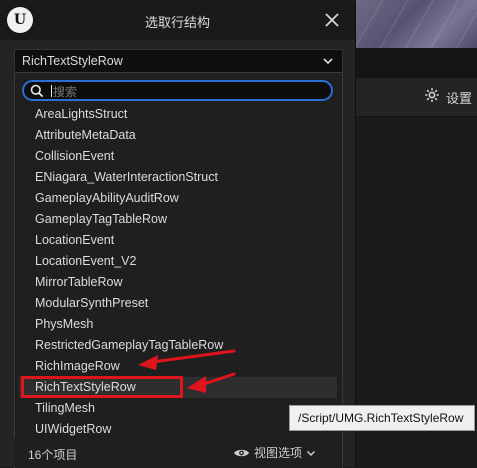  Describe the element at coordinates (178, 282) in the screenshot. I see `list-item: MirrorTableRow` at that location.